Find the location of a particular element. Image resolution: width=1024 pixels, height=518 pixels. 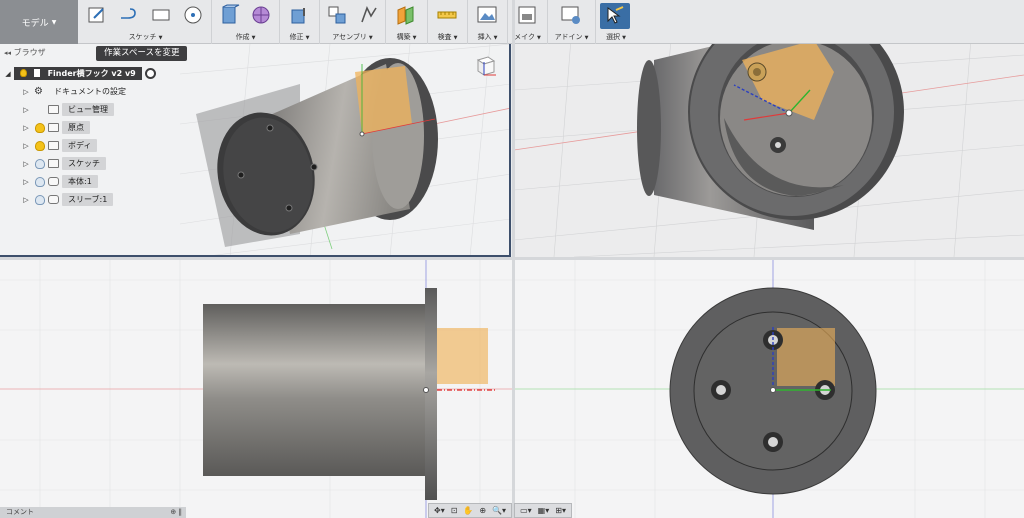

joint-icon is located at coordinates (369, 15).